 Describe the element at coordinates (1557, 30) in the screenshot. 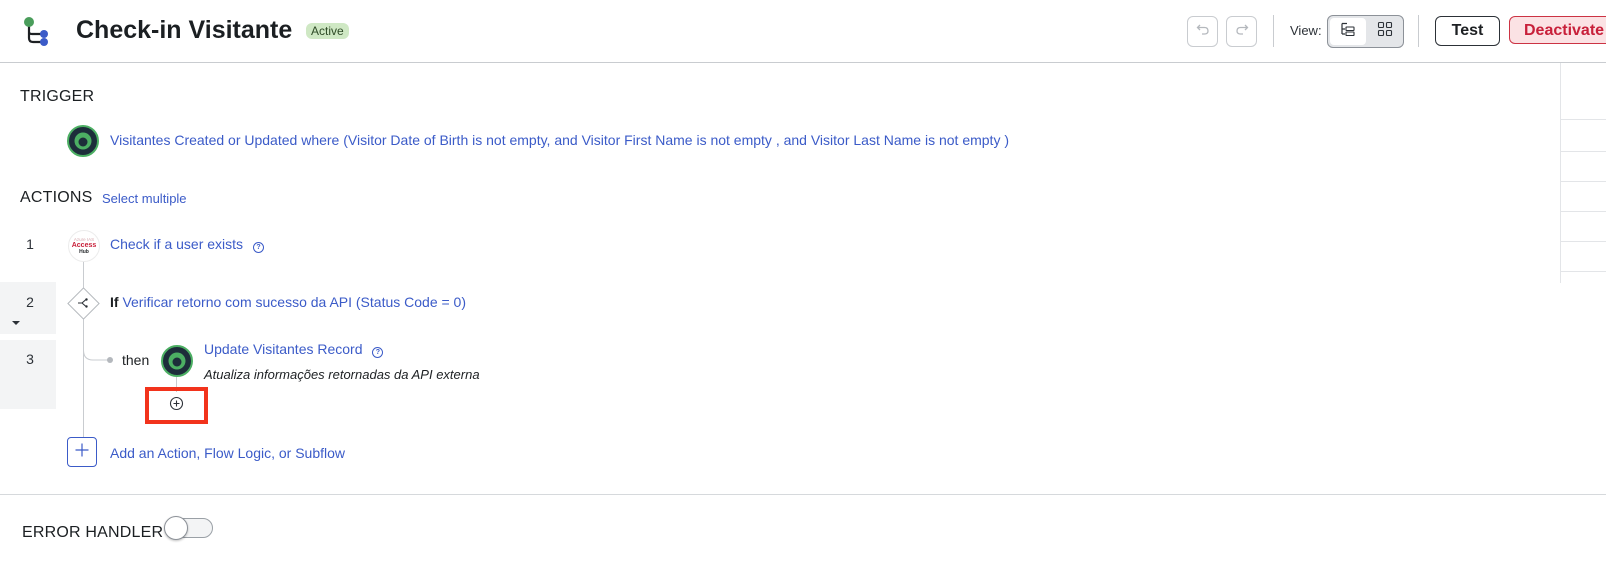

I see `deactivate-button: Deactivate` at that location.